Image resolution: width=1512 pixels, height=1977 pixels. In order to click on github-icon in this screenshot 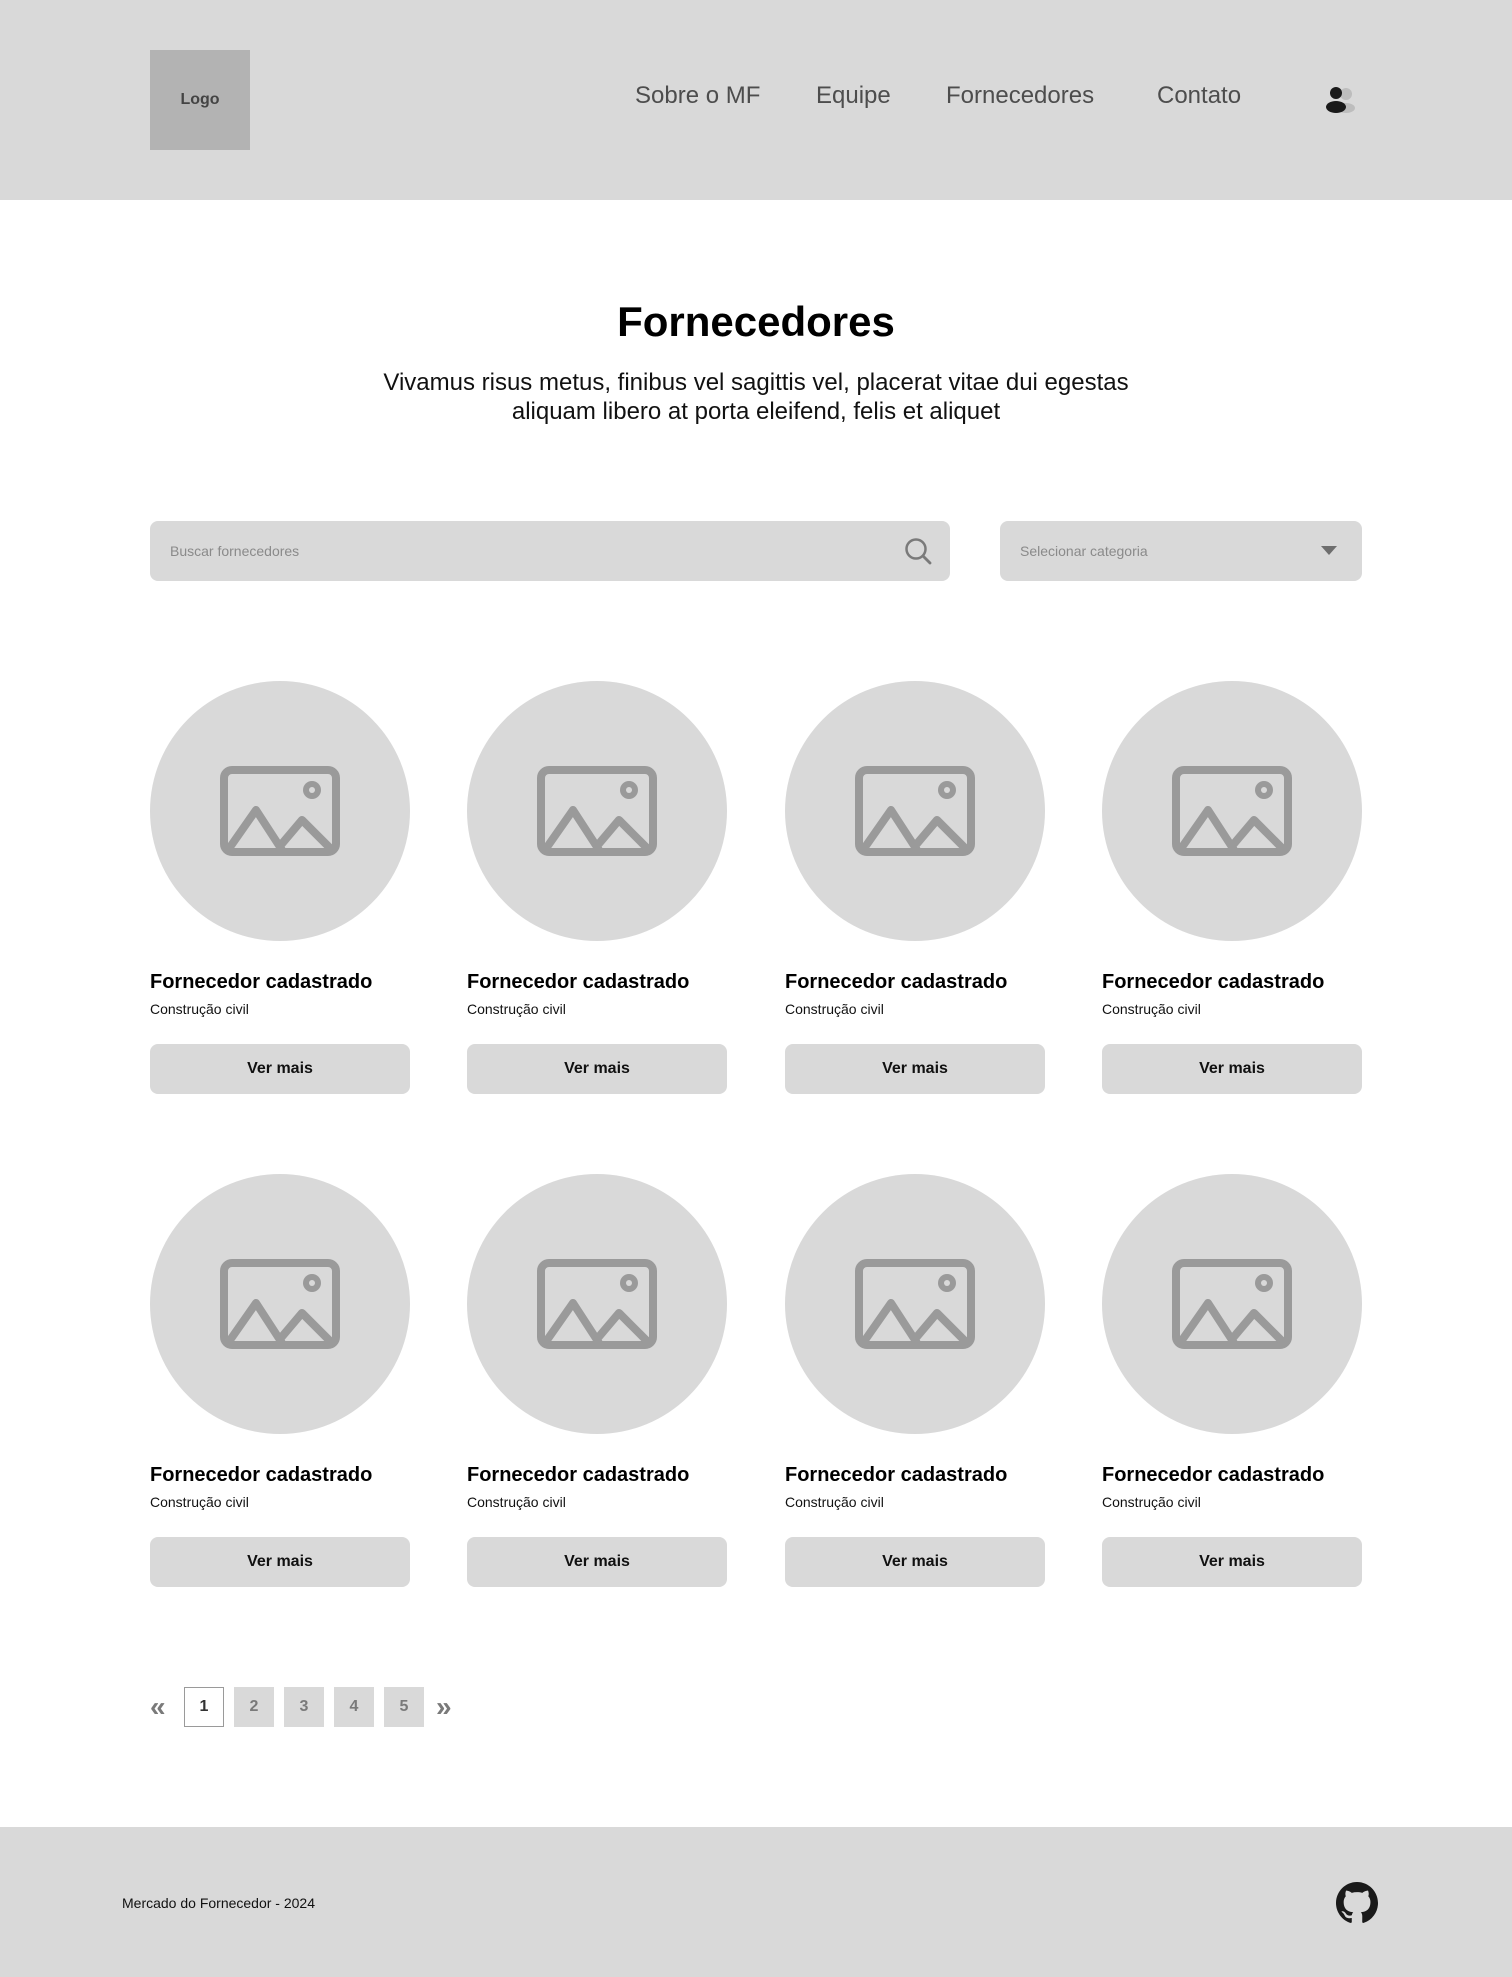, I will do `click(1357, 1903)`.